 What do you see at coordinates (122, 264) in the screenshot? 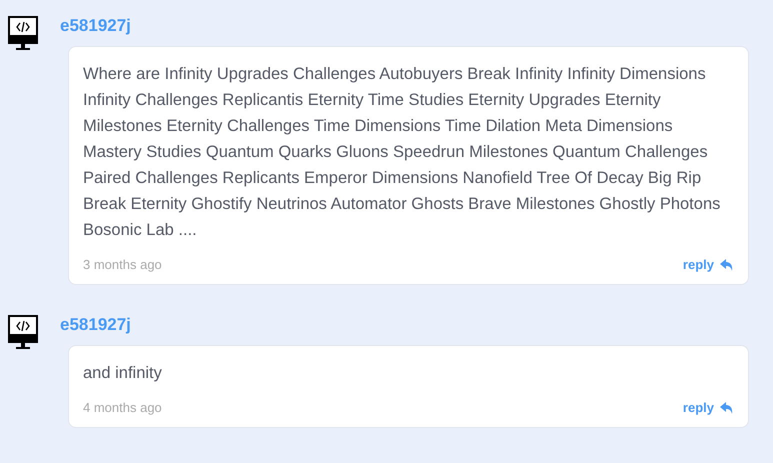
I see `timestamp: 3 months ago` at bounding box center [122, 264].